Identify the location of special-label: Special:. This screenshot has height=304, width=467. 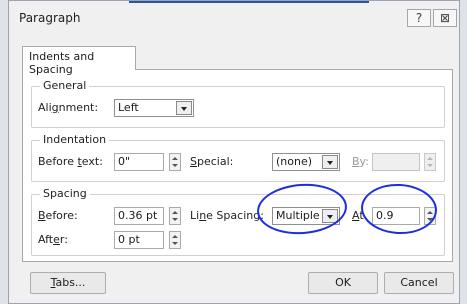
(211, 161).